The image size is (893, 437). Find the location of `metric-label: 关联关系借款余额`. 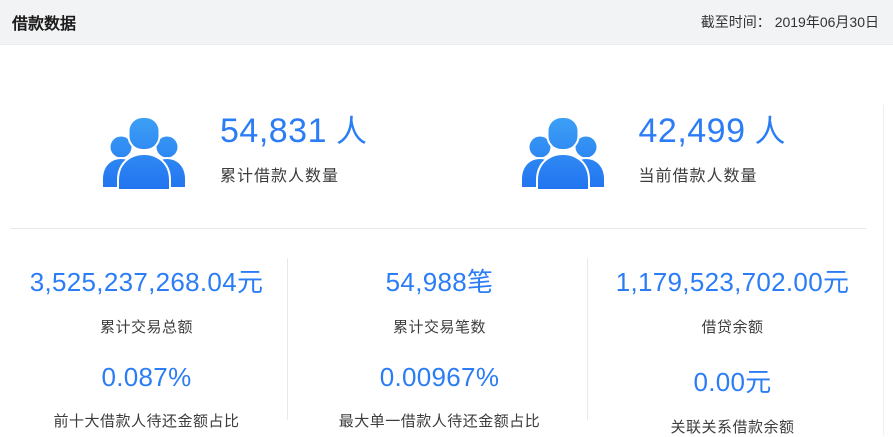

metric-label: 关联关系借款余额 is located at coordinates (732, 426).